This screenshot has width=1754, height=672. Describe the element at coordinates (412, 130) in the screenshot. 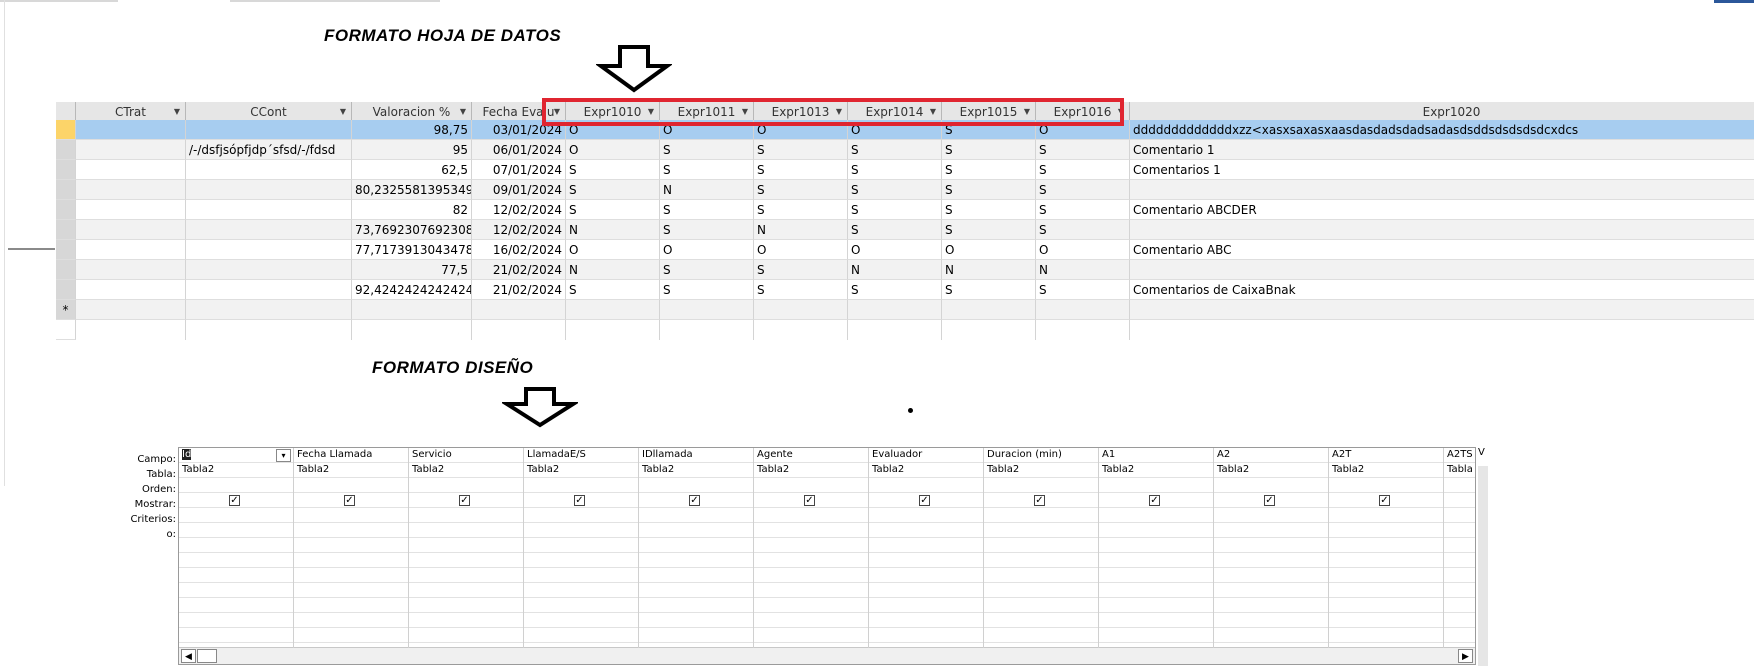

I see `table-cell: 98,75` at that location.